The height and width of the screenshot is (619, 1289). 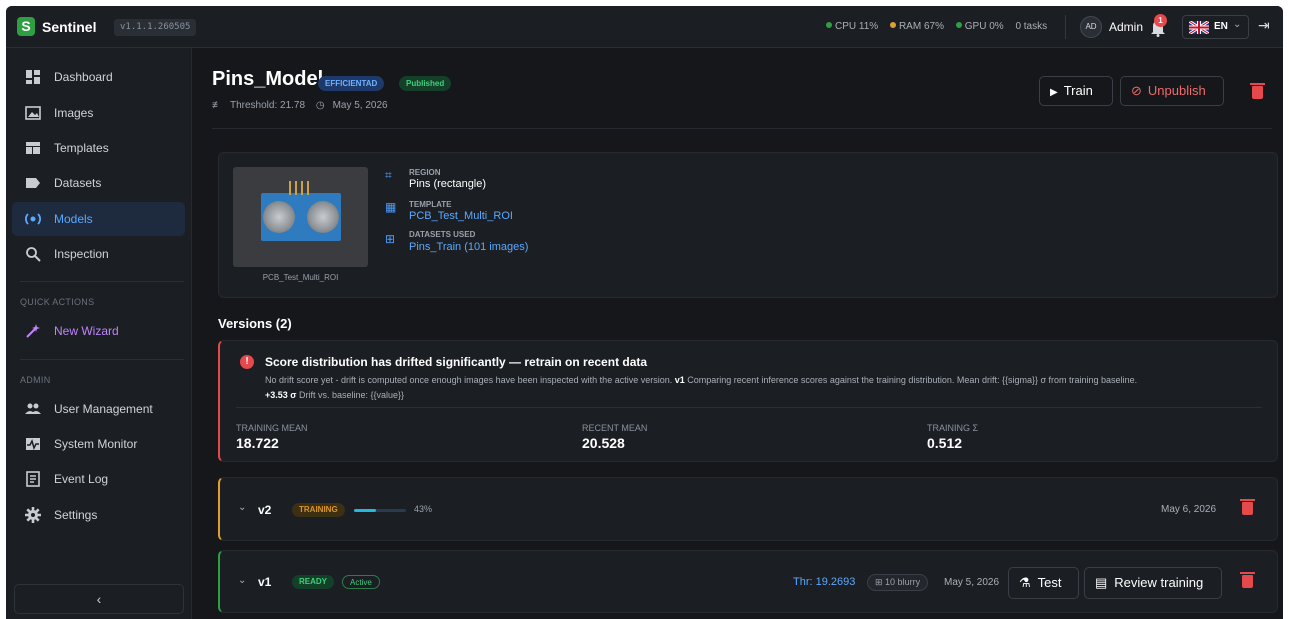 I want to click on version-name: v1, so click(x=265, y=582).